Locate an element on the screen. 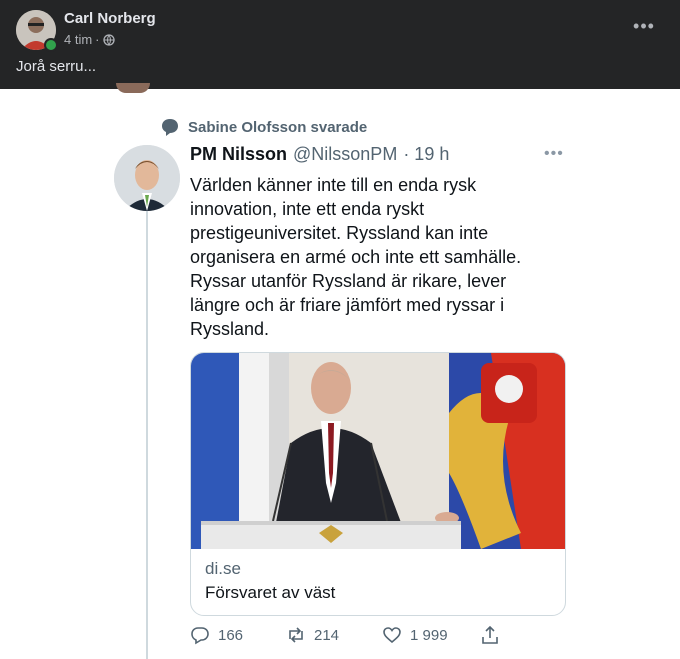 Image resolution: width=680 pixels, height=659 pixels. share-icon is located at coordinates (490, 634).